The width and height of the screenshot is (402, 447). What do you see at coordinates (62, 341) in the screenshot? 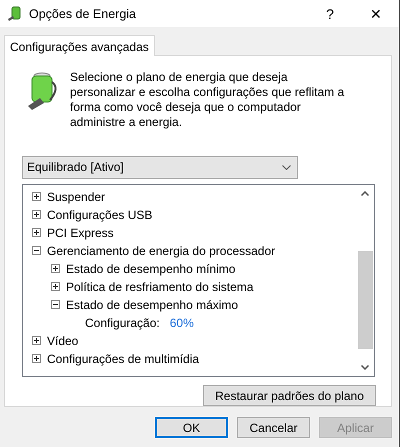
I see `tree-item: Vídeo` at bounding box center [62, 341].